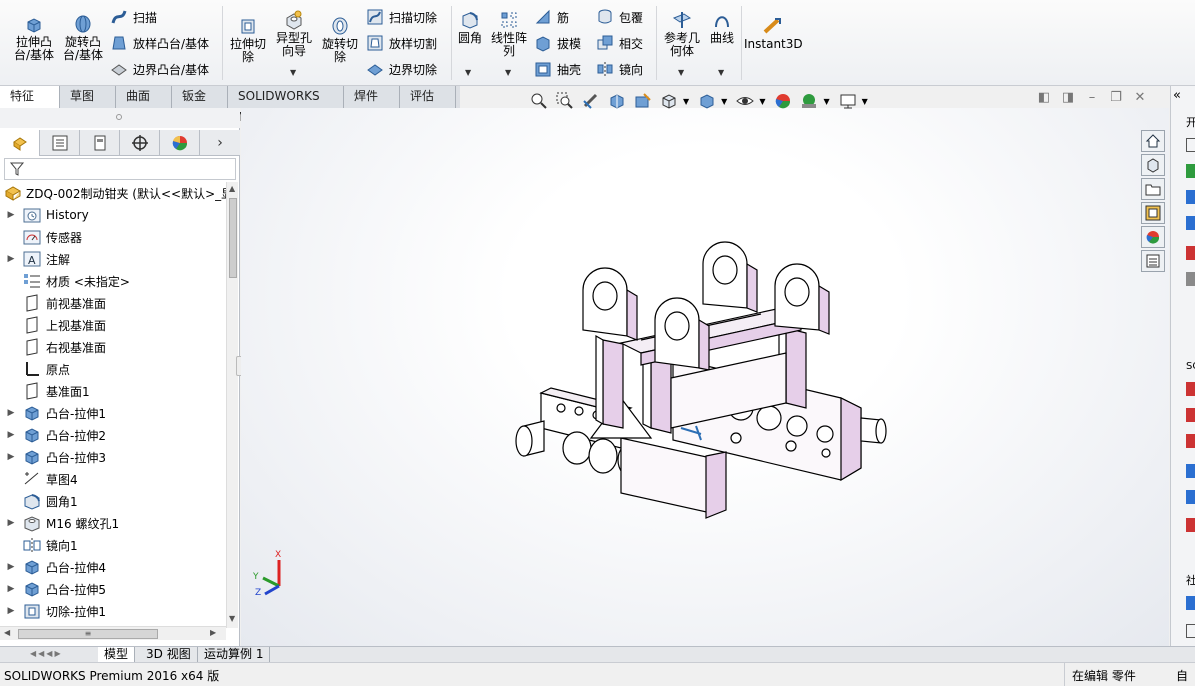 The image size is (1195, 686). Describe the element at coordinates (59, 523) in the screenshot. I see `tree-item: ▶ M16 螺纹孔1` at that location.